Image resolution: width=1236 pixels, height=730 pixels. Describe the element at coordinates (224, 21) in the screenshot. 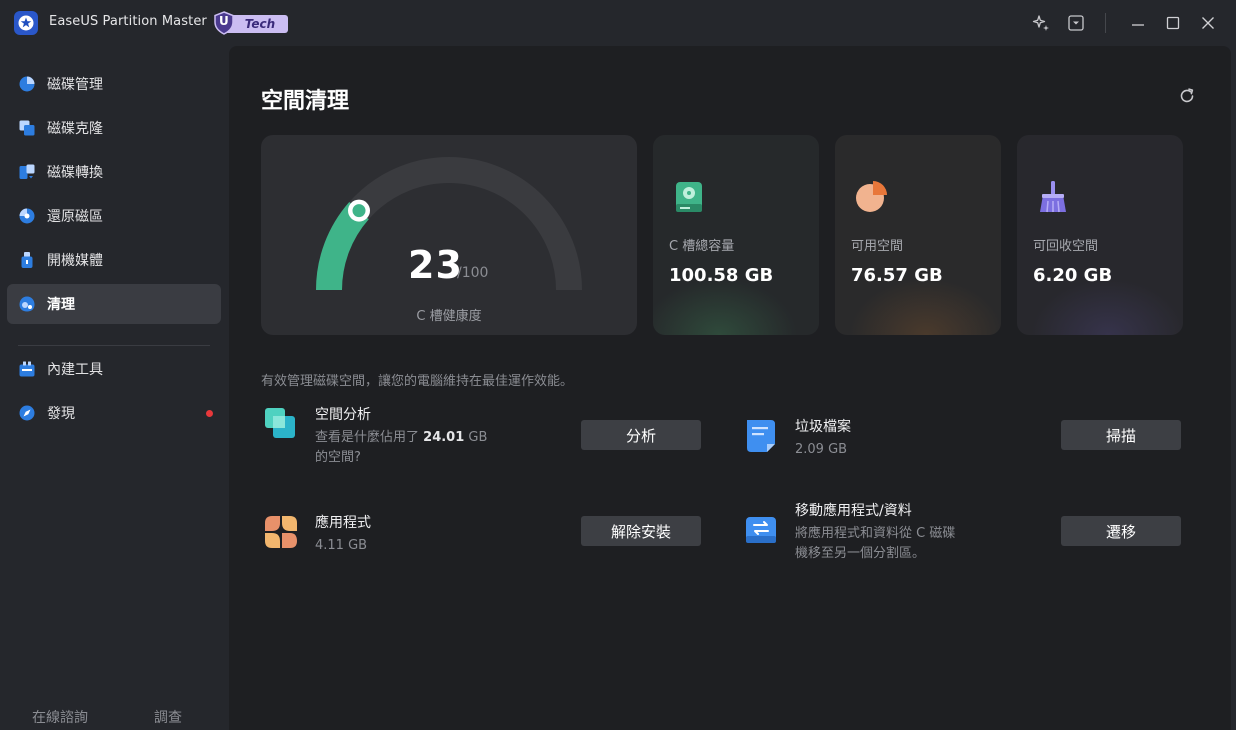

I see `badge-letter: U` at that location.